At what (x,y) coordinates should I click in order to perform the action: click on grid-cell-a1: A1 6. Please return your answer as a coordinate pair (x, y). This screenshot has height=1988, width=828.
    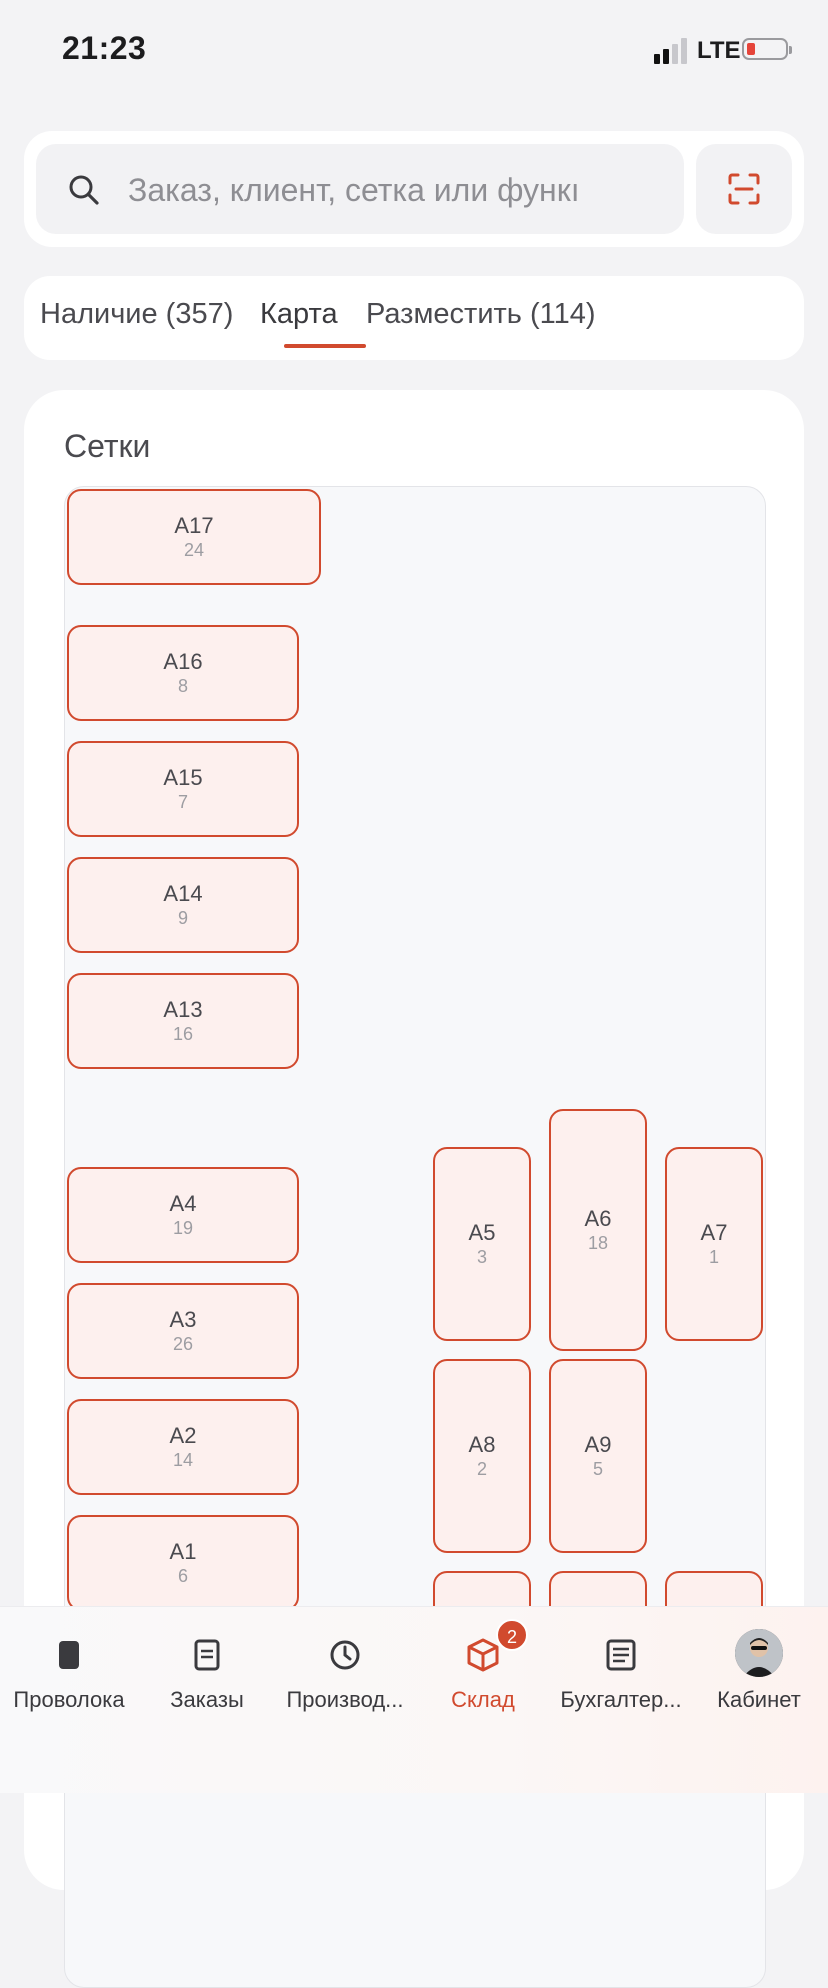
    Looking at the image, I should click on (183, 1563).